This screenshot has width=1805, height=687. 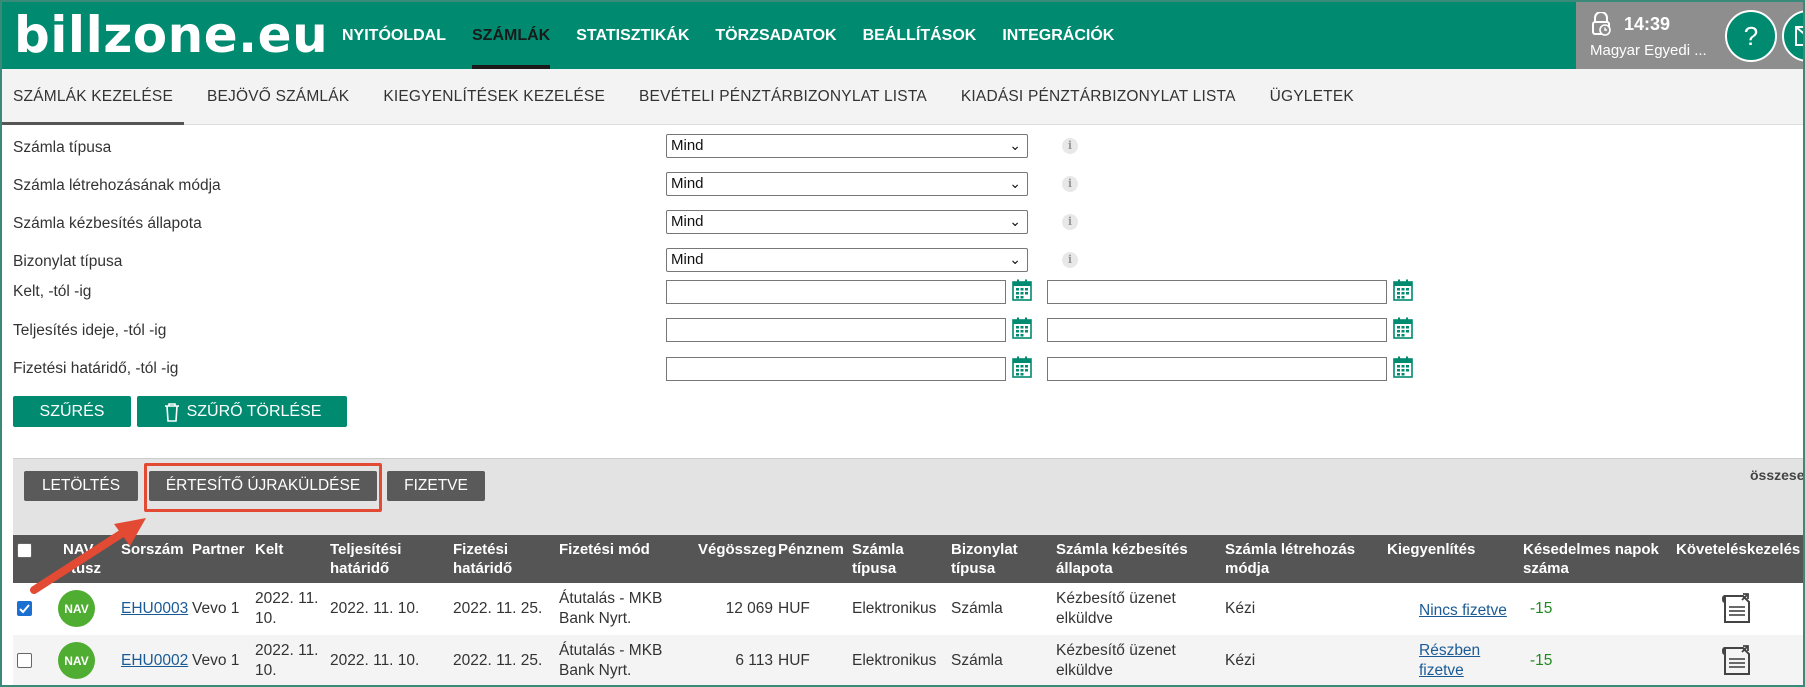 What do you see at coordinates (242, 411) in the screenshot?
I see `clear-filter-button: SZŰRŐ TÖRLÉSE` at bounding box center [242, 411].